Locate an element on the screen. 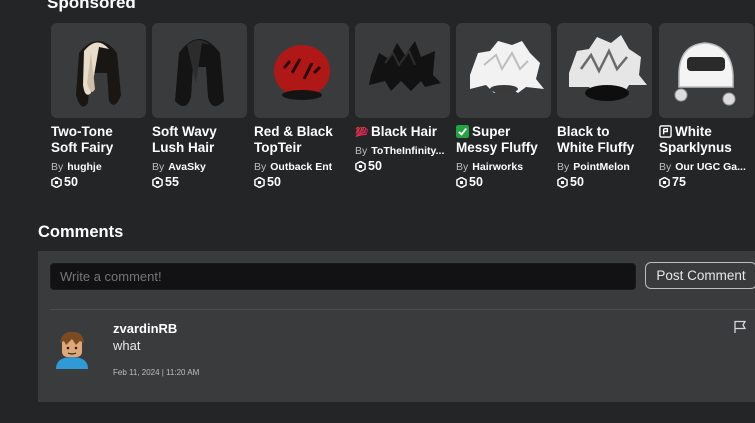  item-card: Soft Wavy Lush Hair By AvaSky 55 is located at coordinates (199, 106).